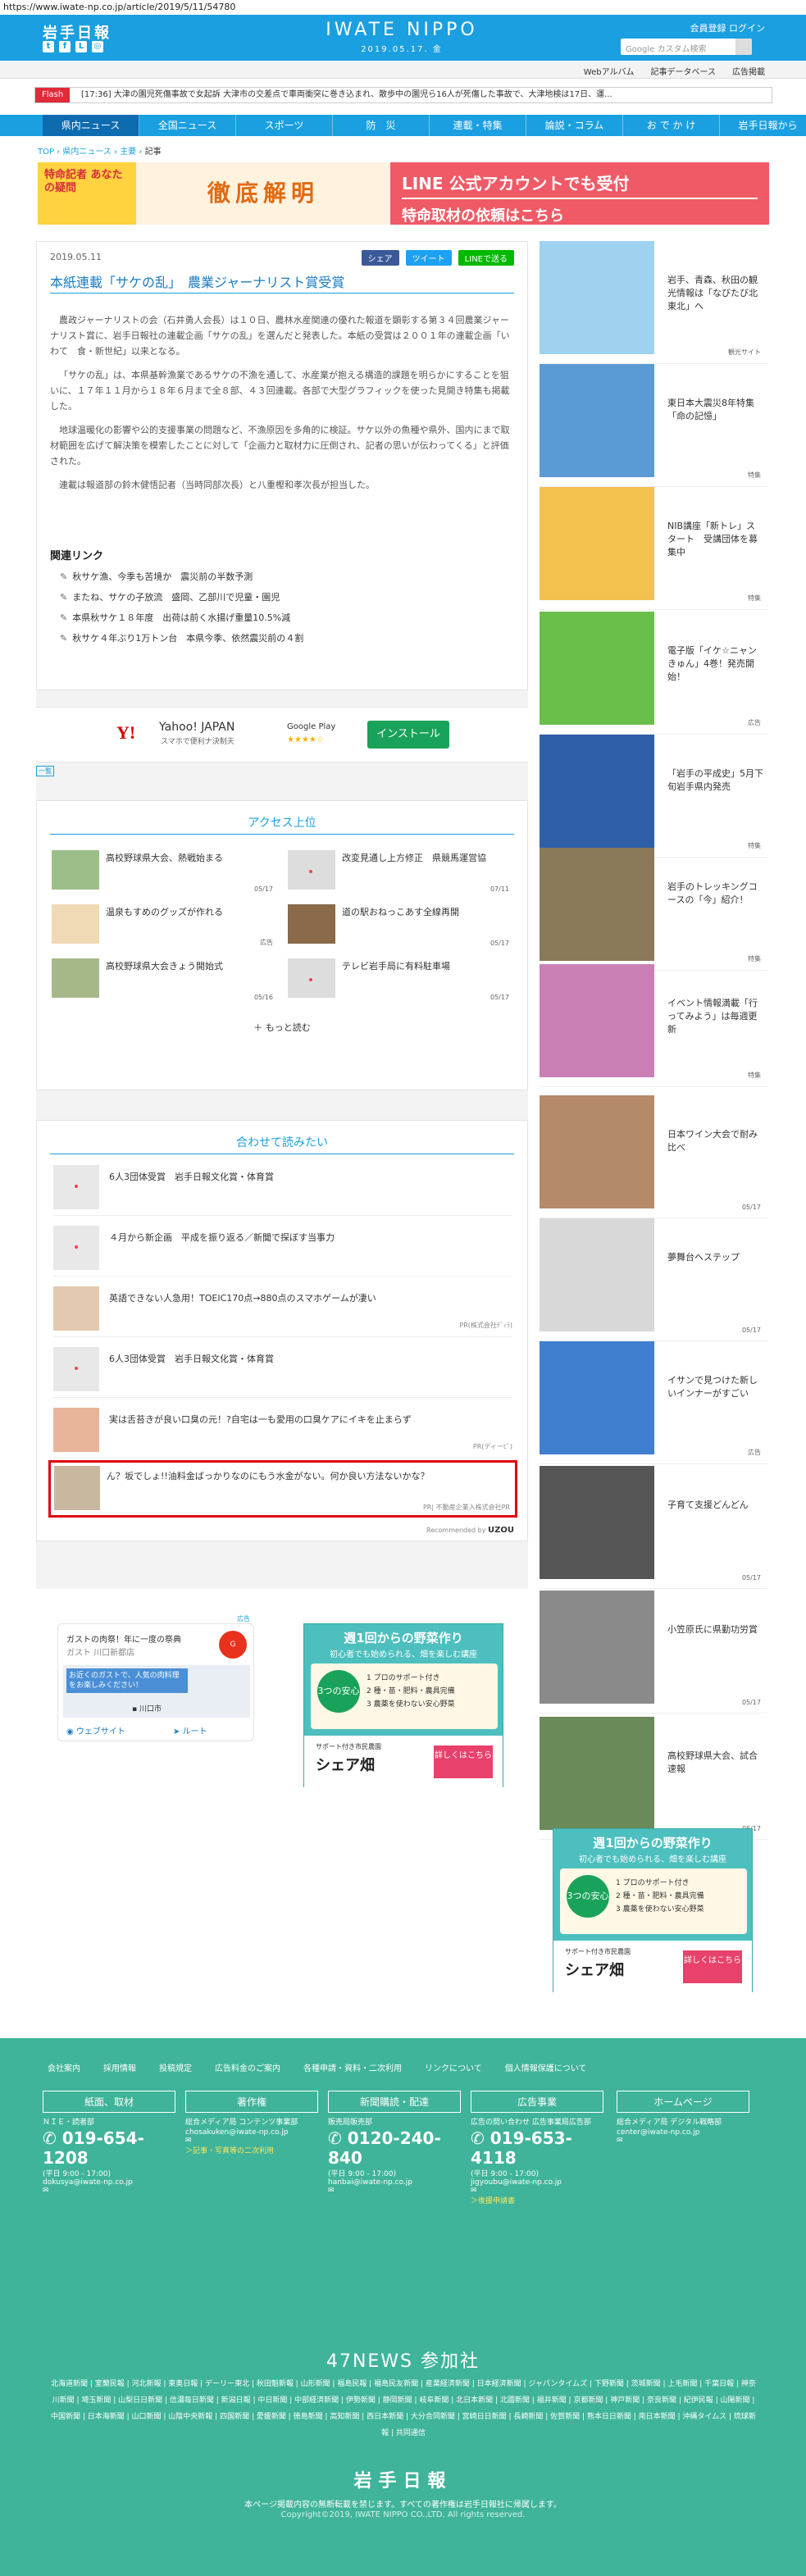 The height and width of the screenshot is (2576, 806). I want to click on line-share-button: LINEで送る, so click(486, 258).